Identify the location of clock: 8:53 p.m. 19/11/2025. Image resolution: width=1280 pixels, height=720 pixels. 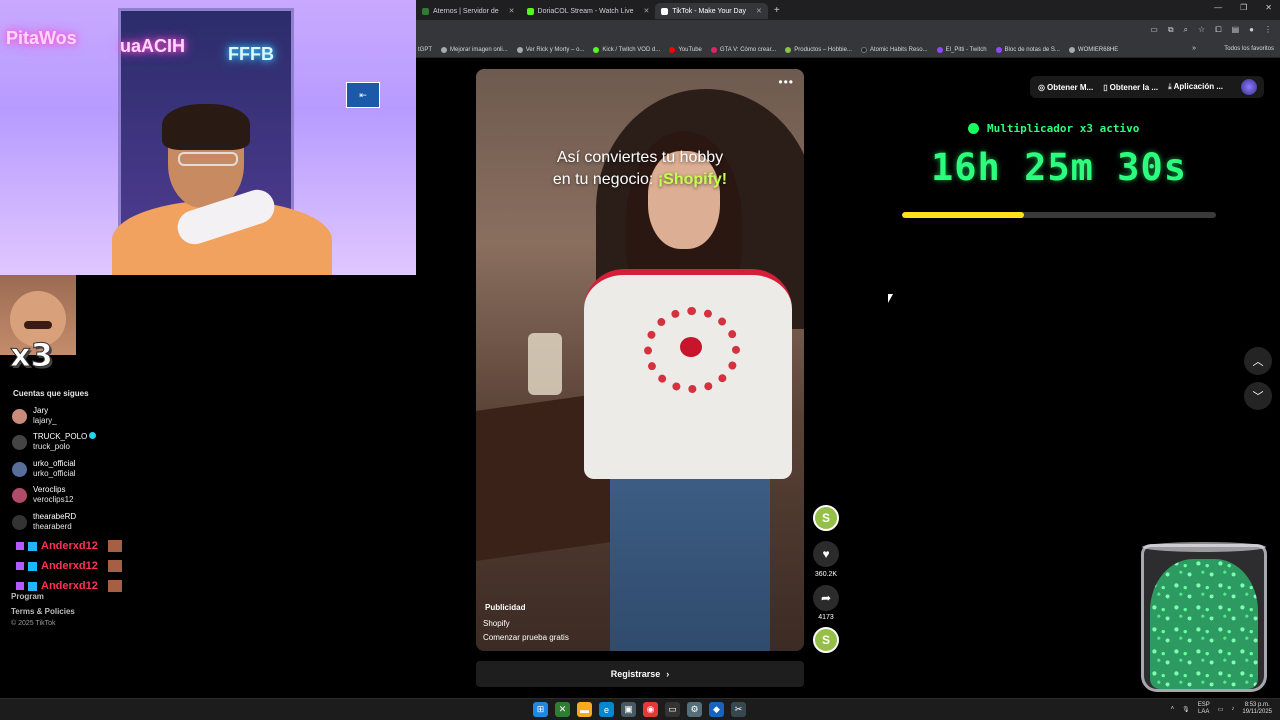
(1257, 709).